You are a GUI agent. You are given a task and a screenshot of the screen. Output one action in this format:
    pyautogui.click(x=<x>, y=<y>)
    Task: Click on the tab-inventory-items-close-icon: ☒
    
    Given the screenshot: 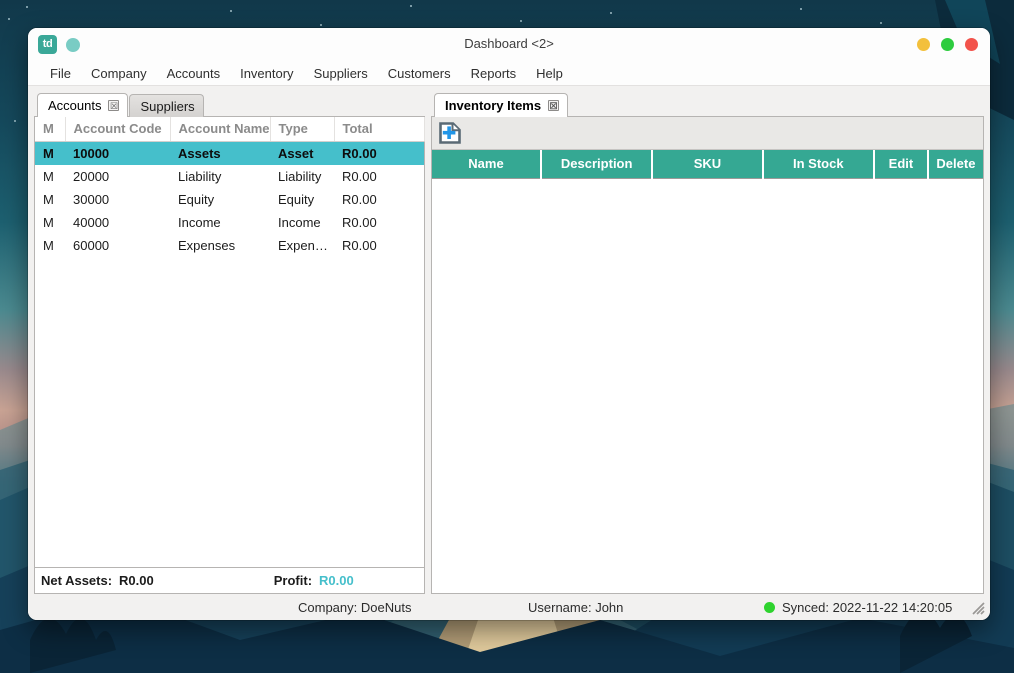 What is the action you would take?
    pyautogui.click(x=554, y=105)
    